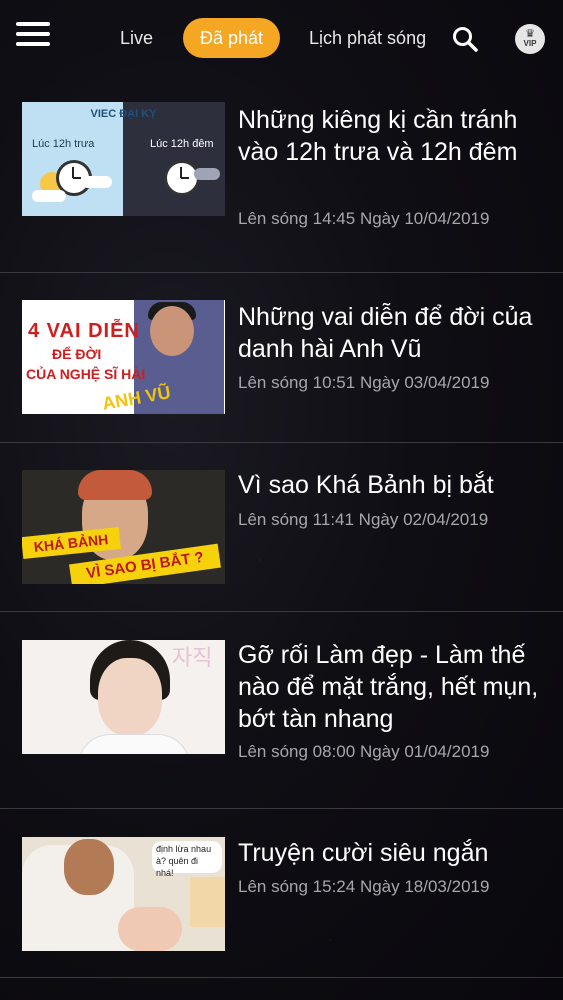 This screenshot has width=563, height=1000. I want to click on tab-live: Live, so click(136, 38).